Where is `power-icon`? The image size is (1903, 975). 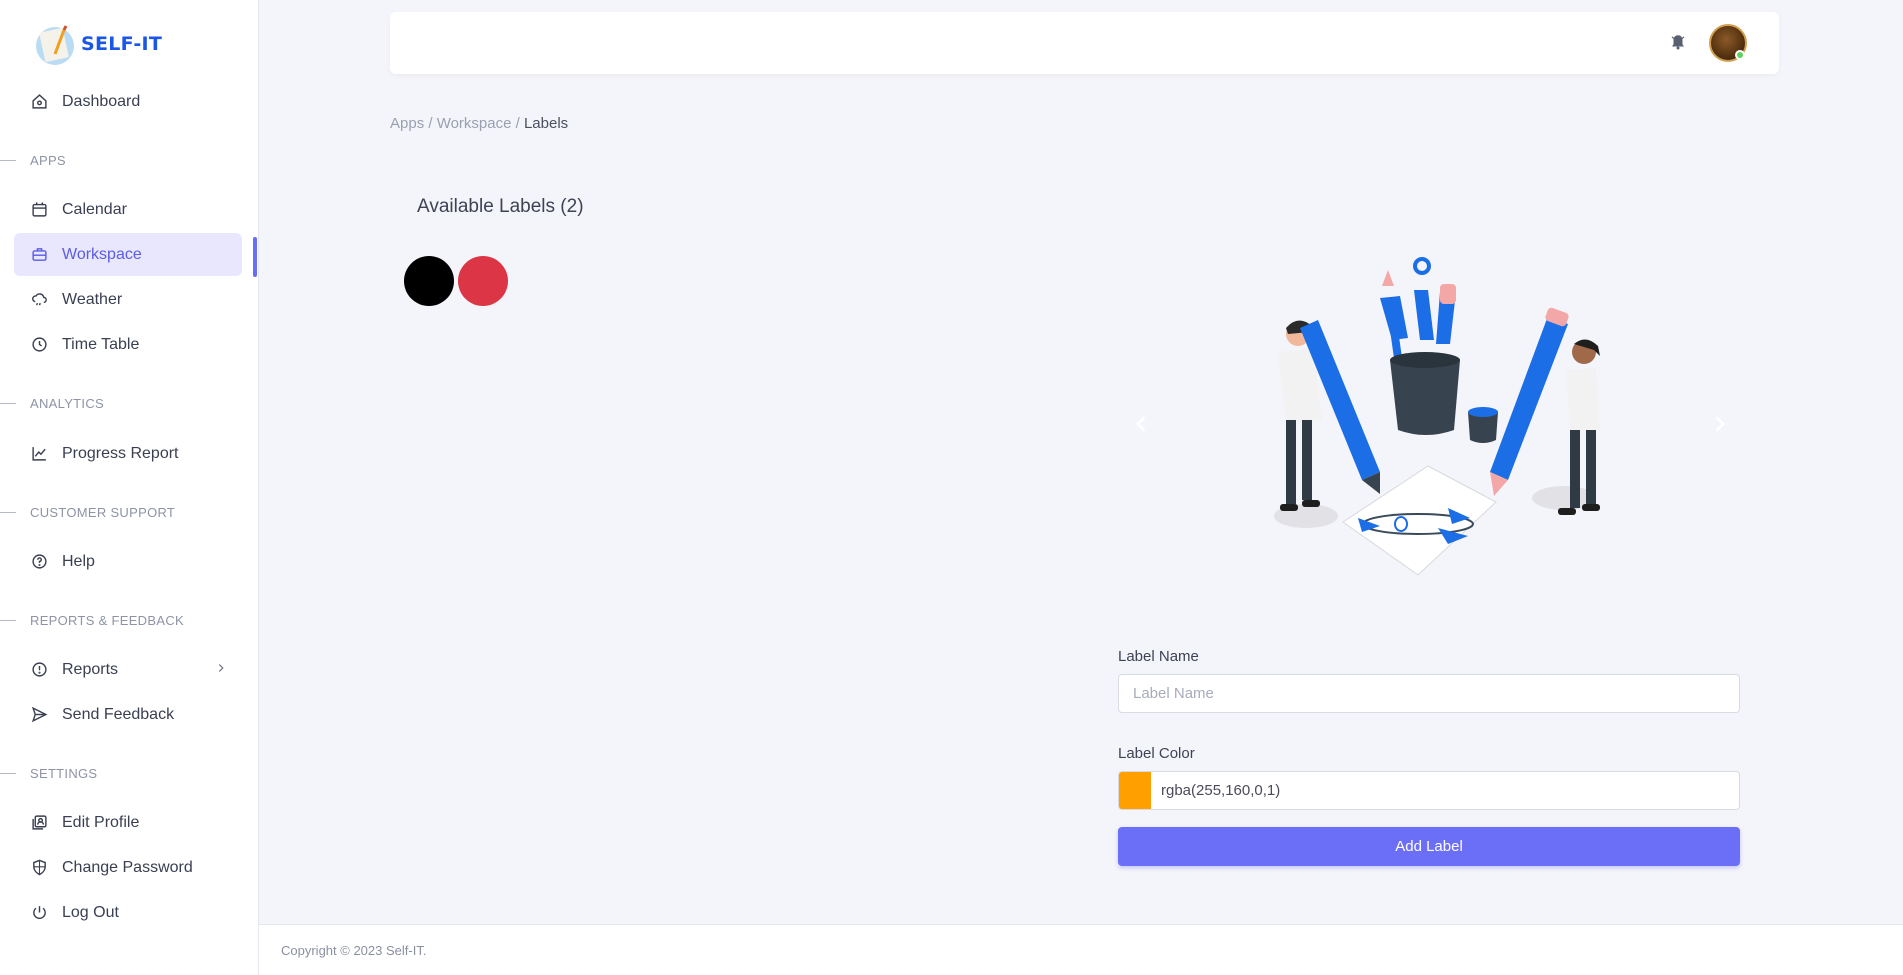
power-icon is located at coordinates (39, 913).